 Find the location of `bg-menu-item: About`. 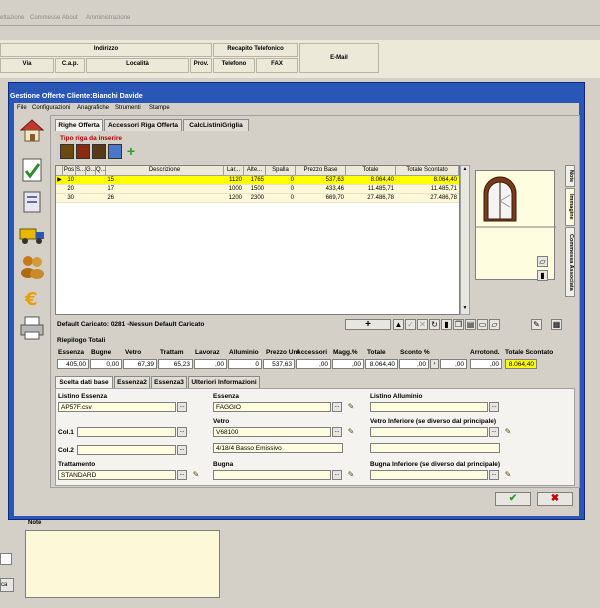

bg-menu-item: About is located at coordinates (70, 18).